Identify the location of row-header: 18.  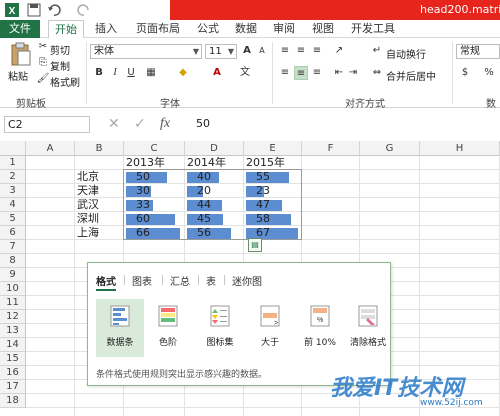
(13, 401).